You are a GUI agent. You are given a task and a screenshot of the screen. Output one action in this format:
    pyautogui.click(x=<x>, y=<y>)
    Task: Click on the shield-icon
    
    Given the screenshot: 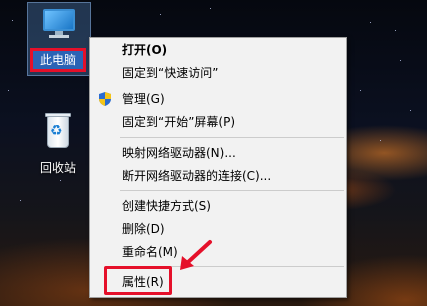 What is the action you would take?
    pyautogui.click(x=105, y=99)
    